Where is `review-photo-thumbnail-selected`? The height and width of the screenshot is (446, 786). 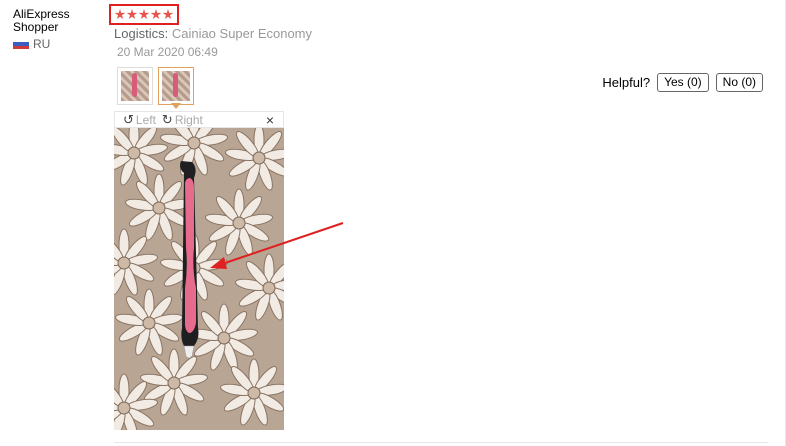
review-photo-thumbnail-selected is located at coordinates (176, 86).